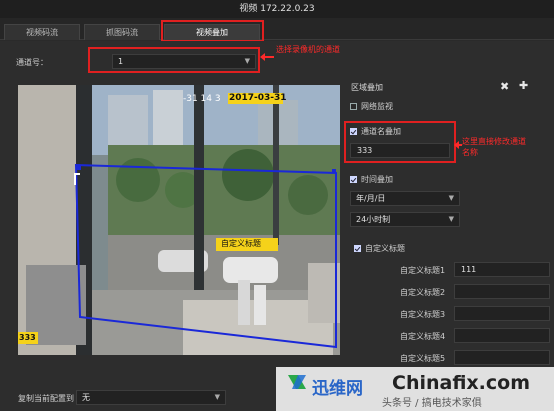 The width and height of the screenshot is (554, 411). I want to click on custom-title-overlay: 自定义标题, so click(241, 243).